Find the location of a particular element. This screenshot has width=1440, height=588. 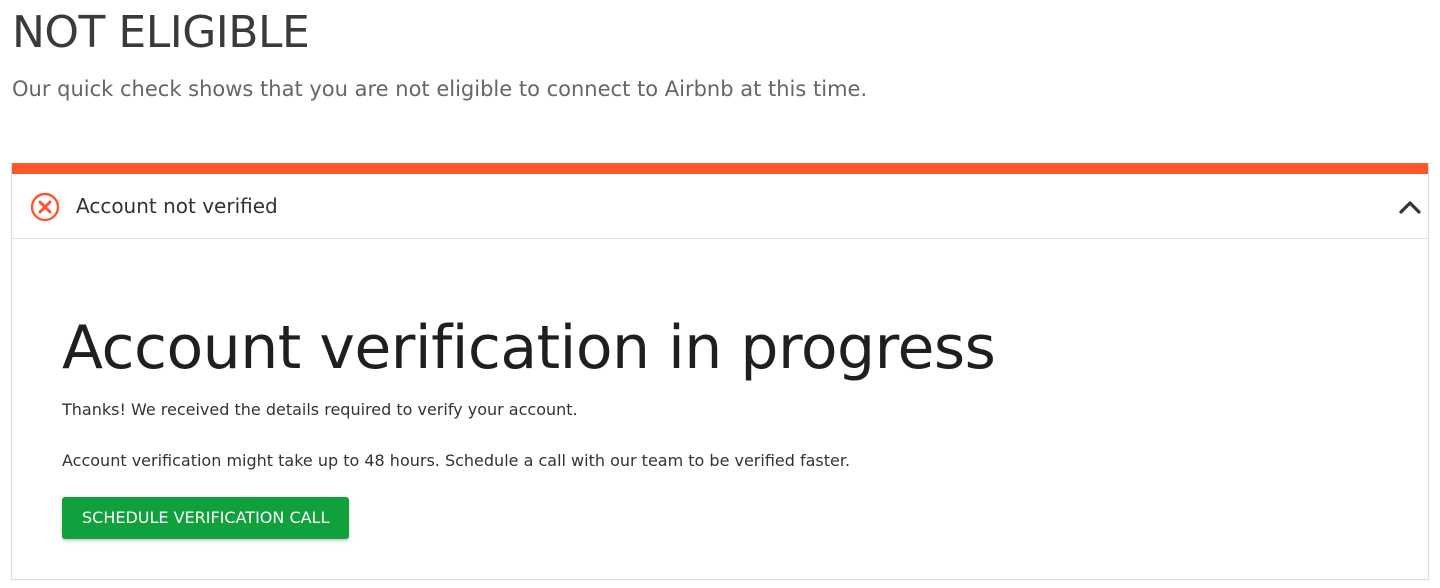

card-accent-bar is located at coordinates (720, 168).